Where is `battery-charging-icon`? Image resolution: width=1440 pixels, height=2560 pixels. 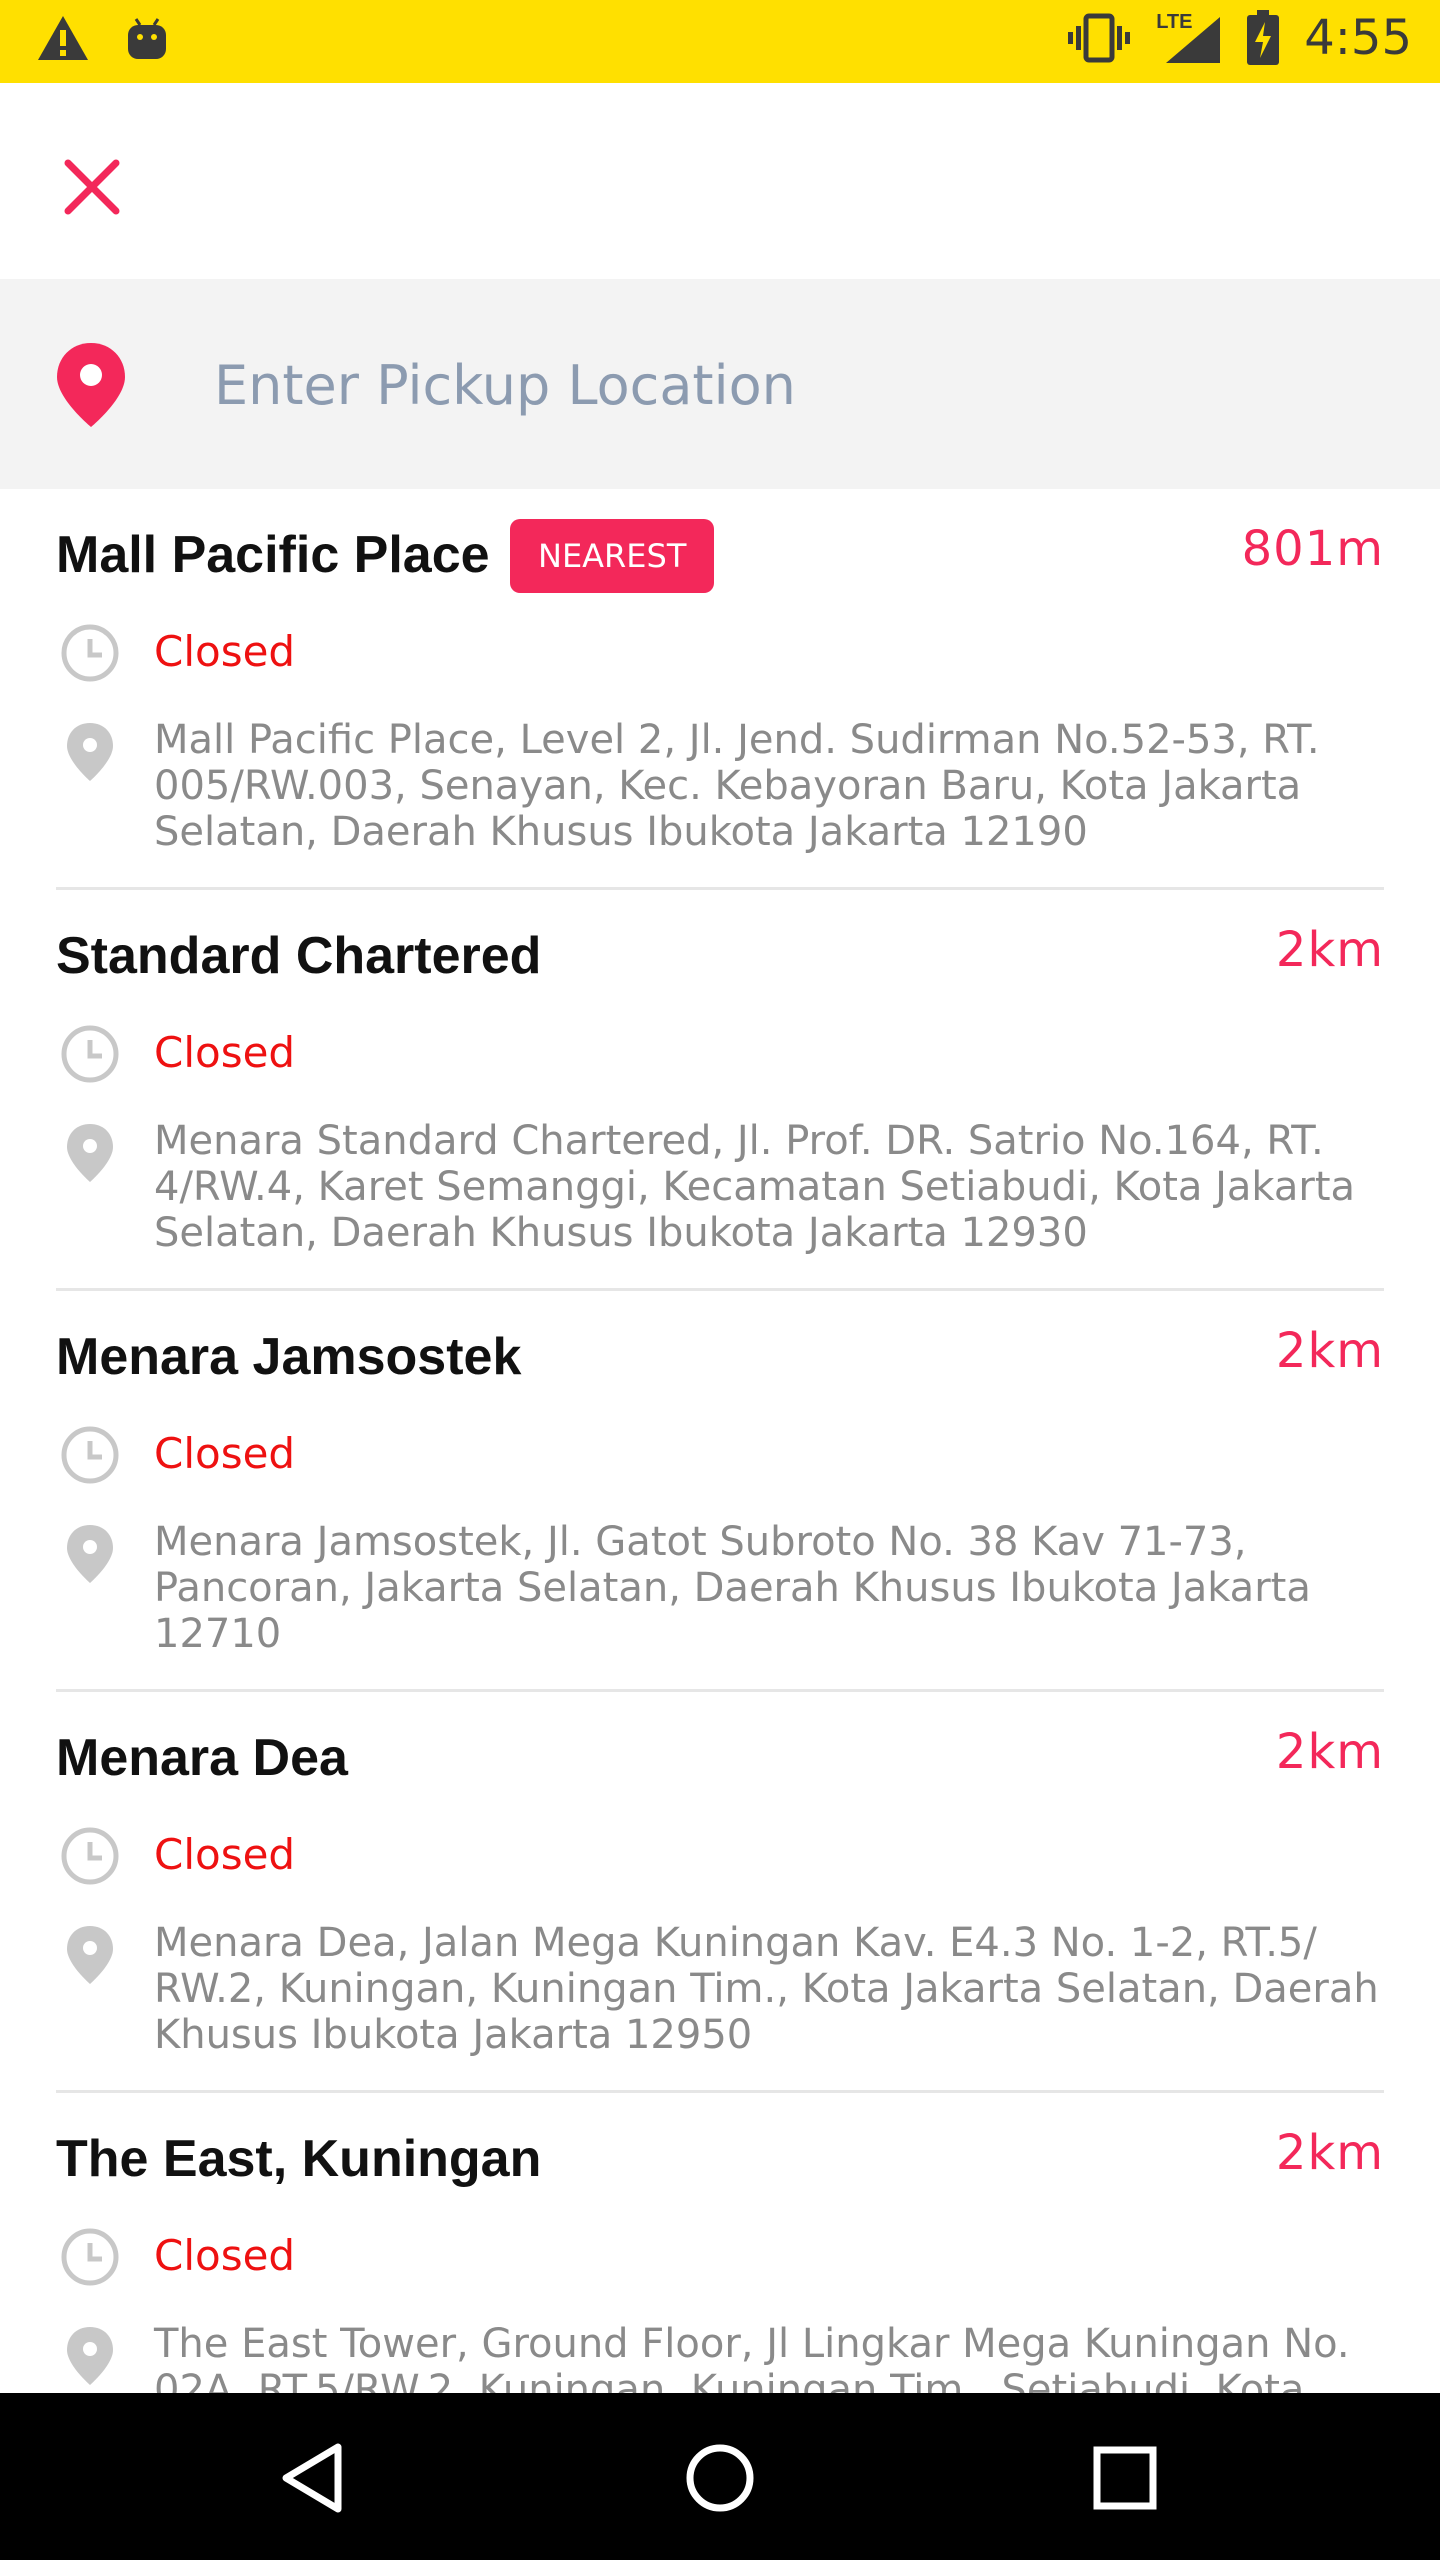 battery-charging-icon is located at coordinates (1263, 37).